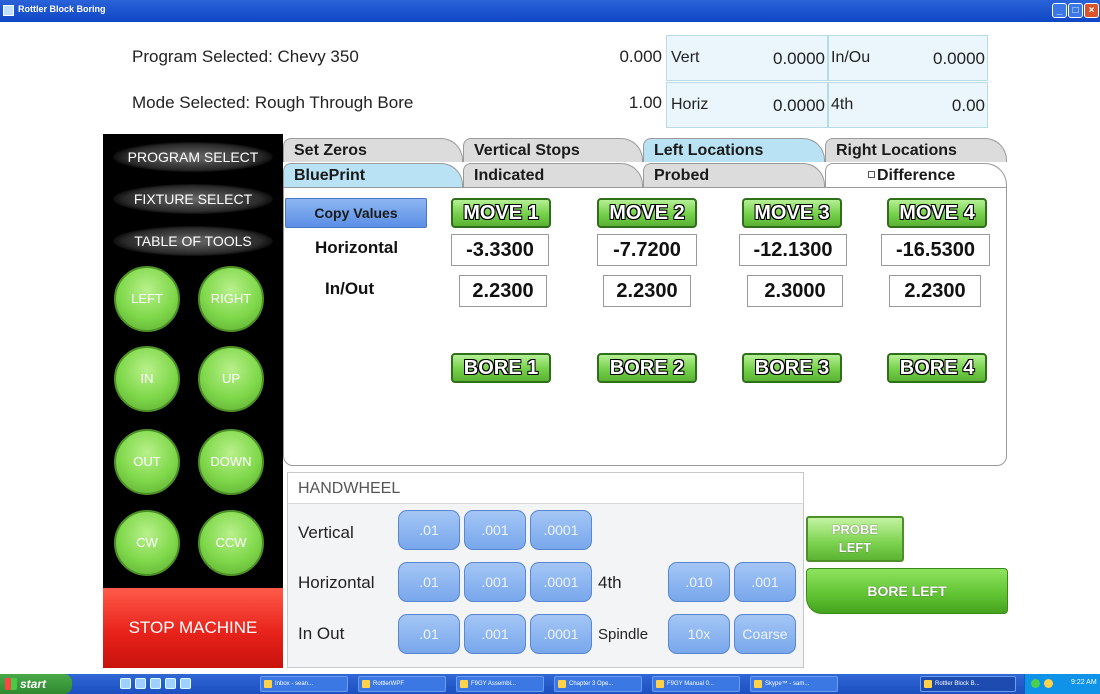 This screenshot has width=1100, height=694. I want to click on tab-difference: Difference, so click(916, 175).